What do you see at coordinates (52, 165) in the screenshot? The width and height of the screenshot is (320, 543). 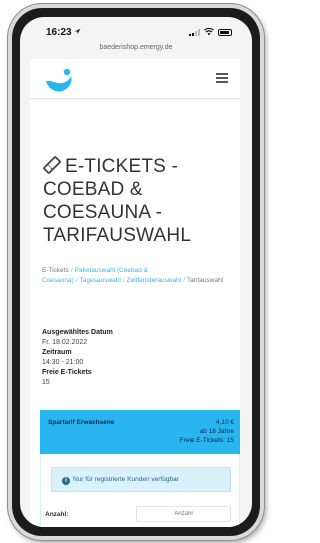 I see `ticket-icon` at bounding box center [52, 165].